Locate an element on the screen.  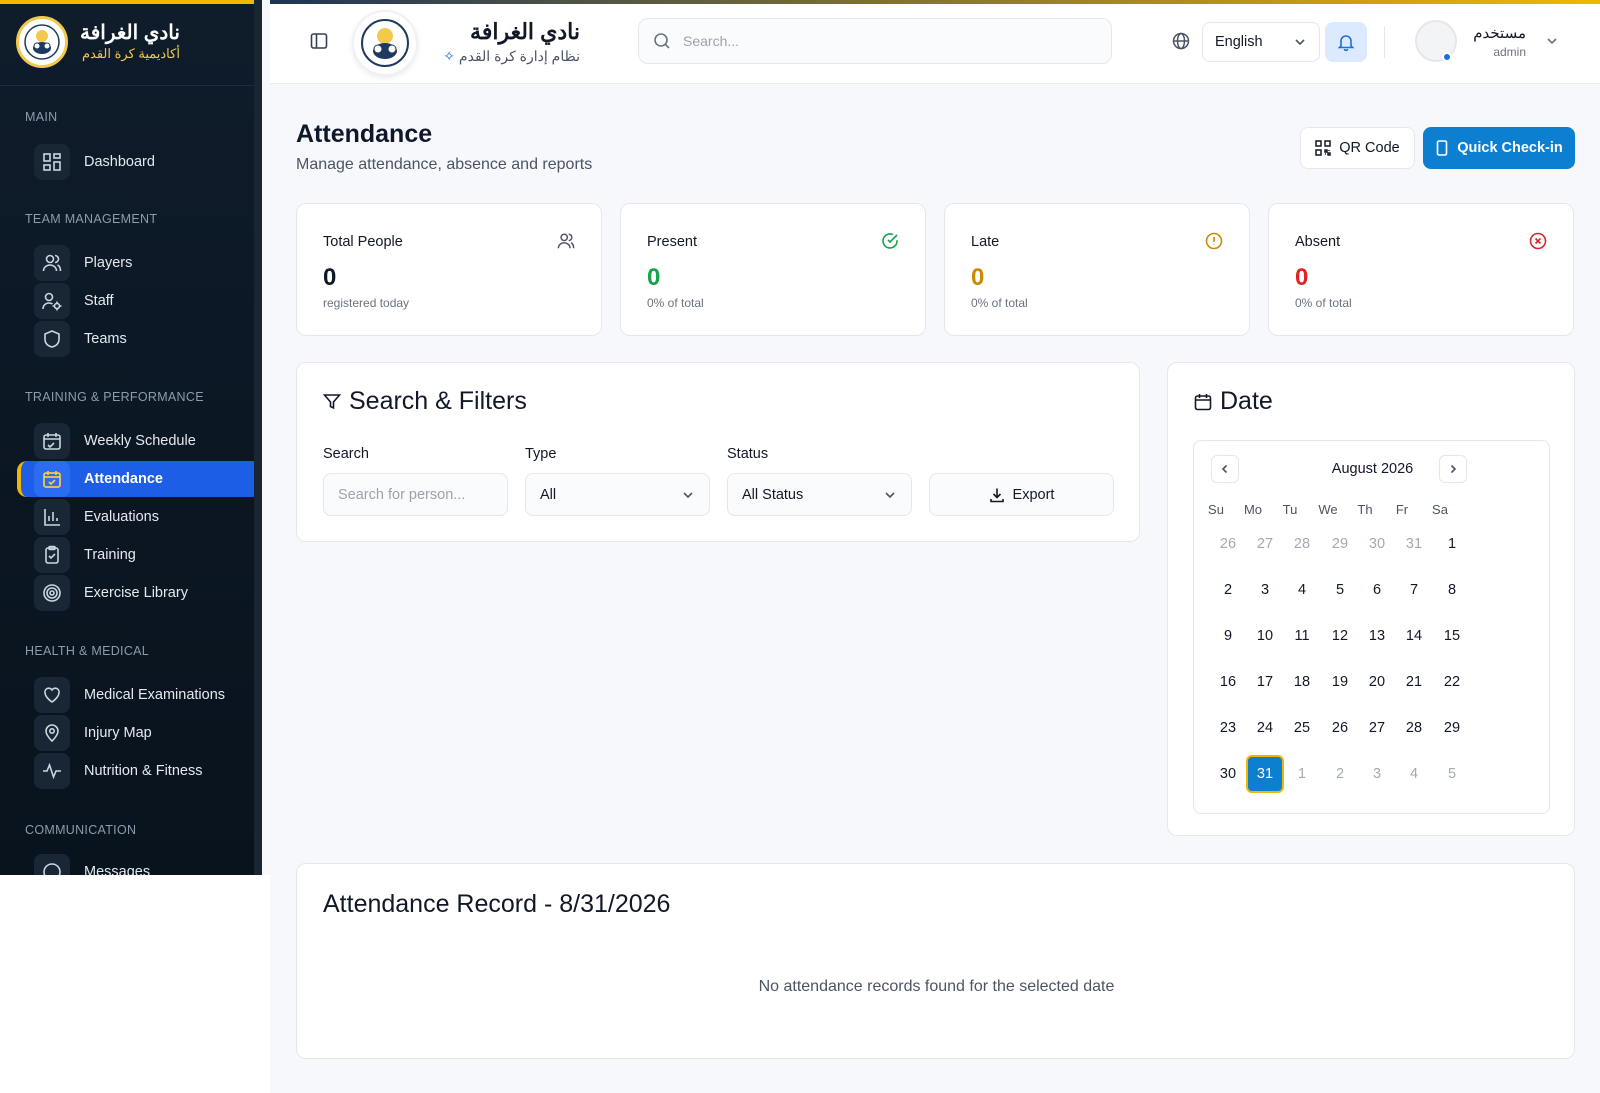
sidebar-item-attendance: Attendance is located at coordinates (135, 479).